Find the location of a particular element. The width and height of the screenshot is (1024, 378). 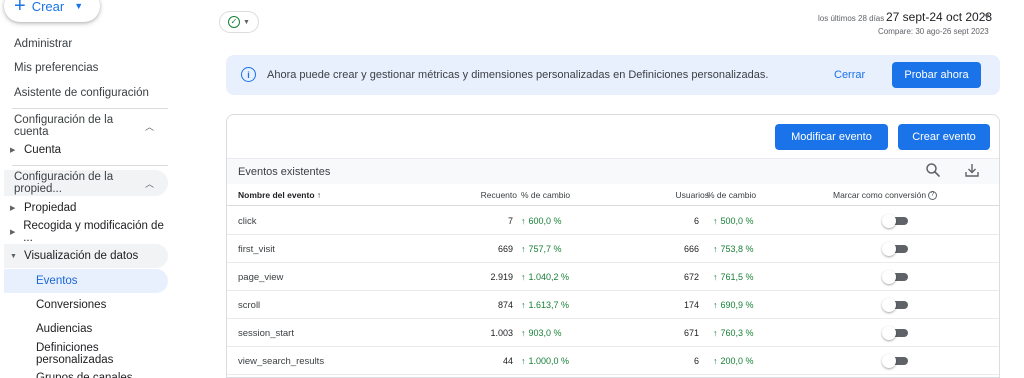

change-value: 761,5 % is located at coordinates (737, 277).